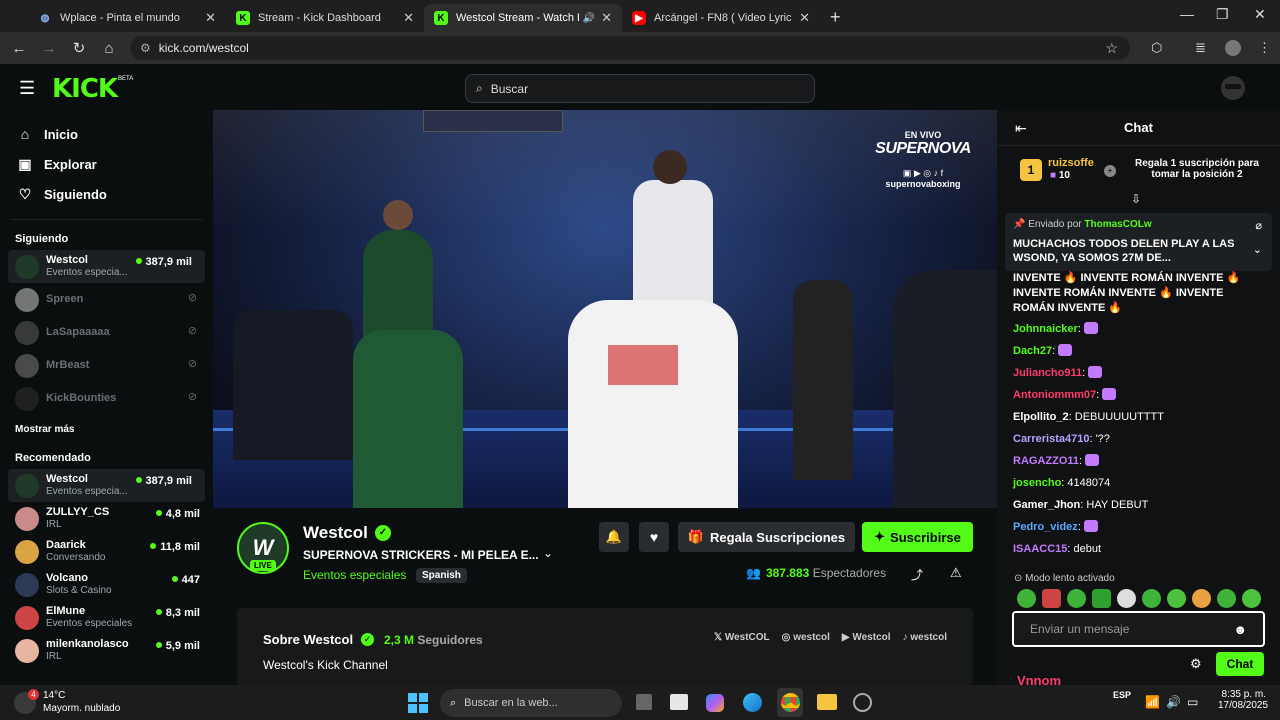  What do you see at coordinates (1046, 505) in the screenshot?
I see `chat-username: Gamer_Jhon` at bounding box center [1046, 505].